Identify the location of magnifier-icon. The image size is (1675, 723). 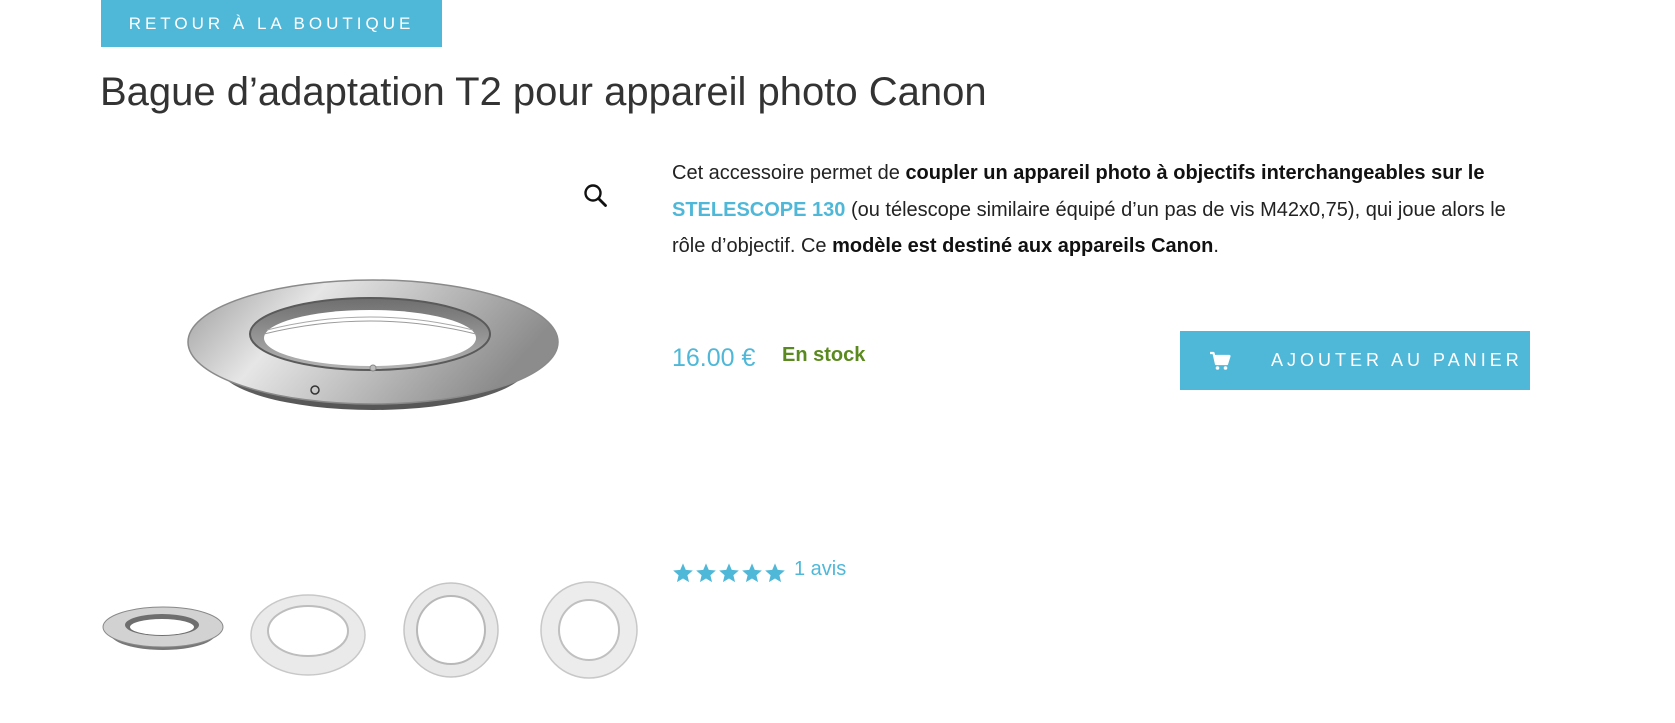
(595, 195).